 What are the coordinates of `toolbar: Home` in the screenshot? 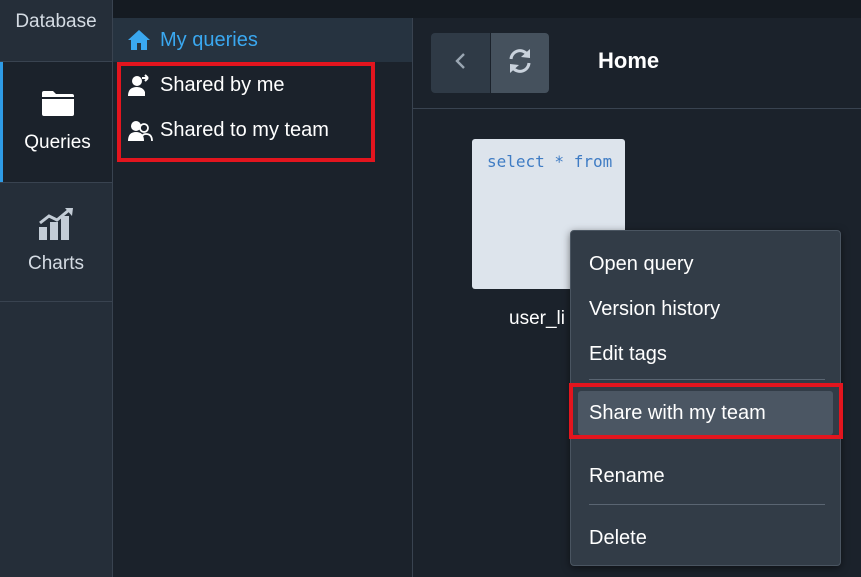 It's located at (637, 63).